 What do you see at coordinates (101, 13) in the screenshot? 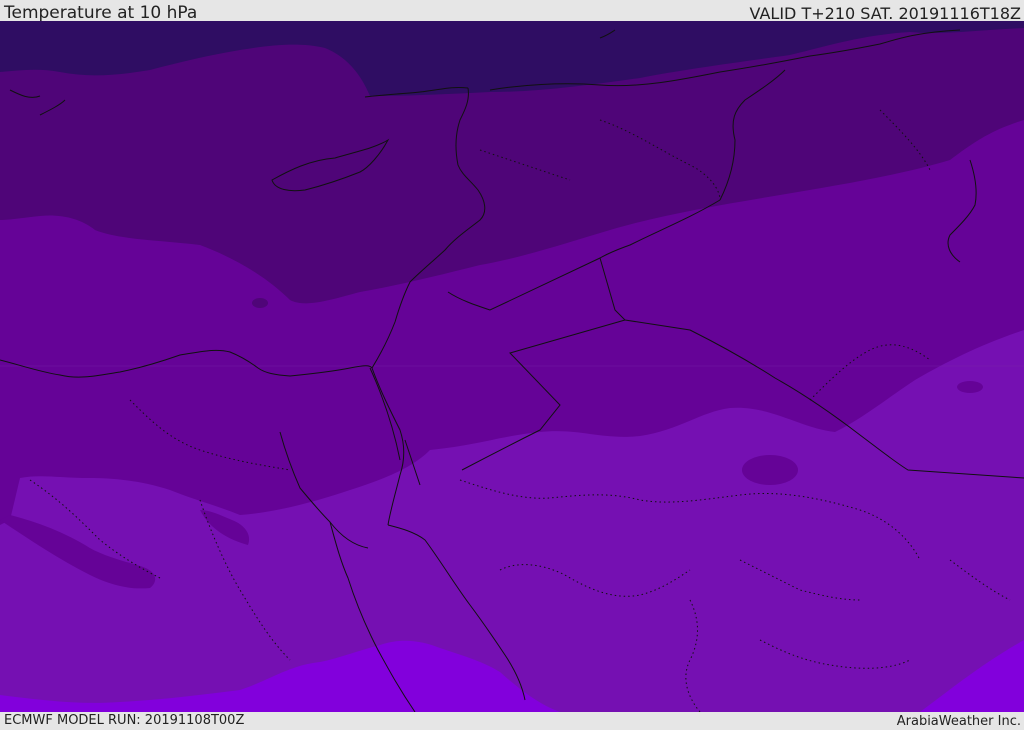
I see `map-title: Temperature at 10 hPa` at bounding box center [101, 13].